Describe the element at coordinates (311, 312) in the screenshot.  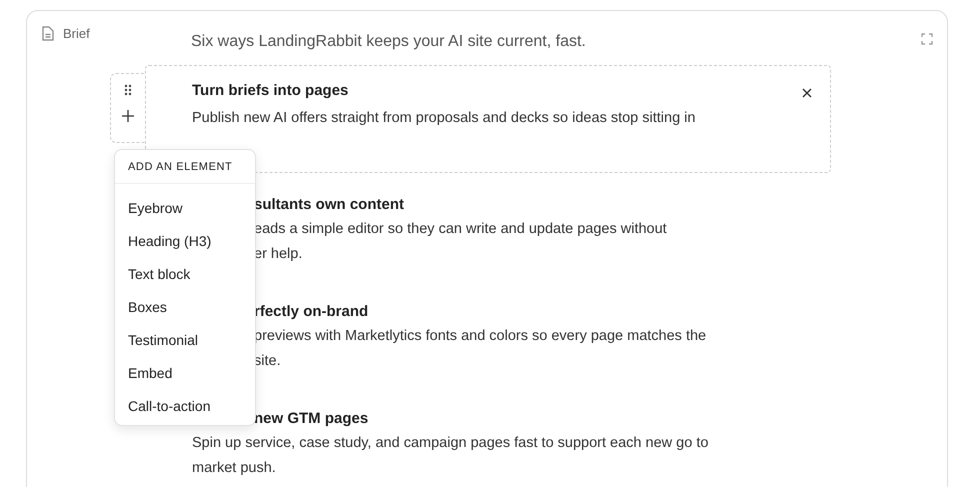
I see `section-heading: rfectly on-brand` at that location.